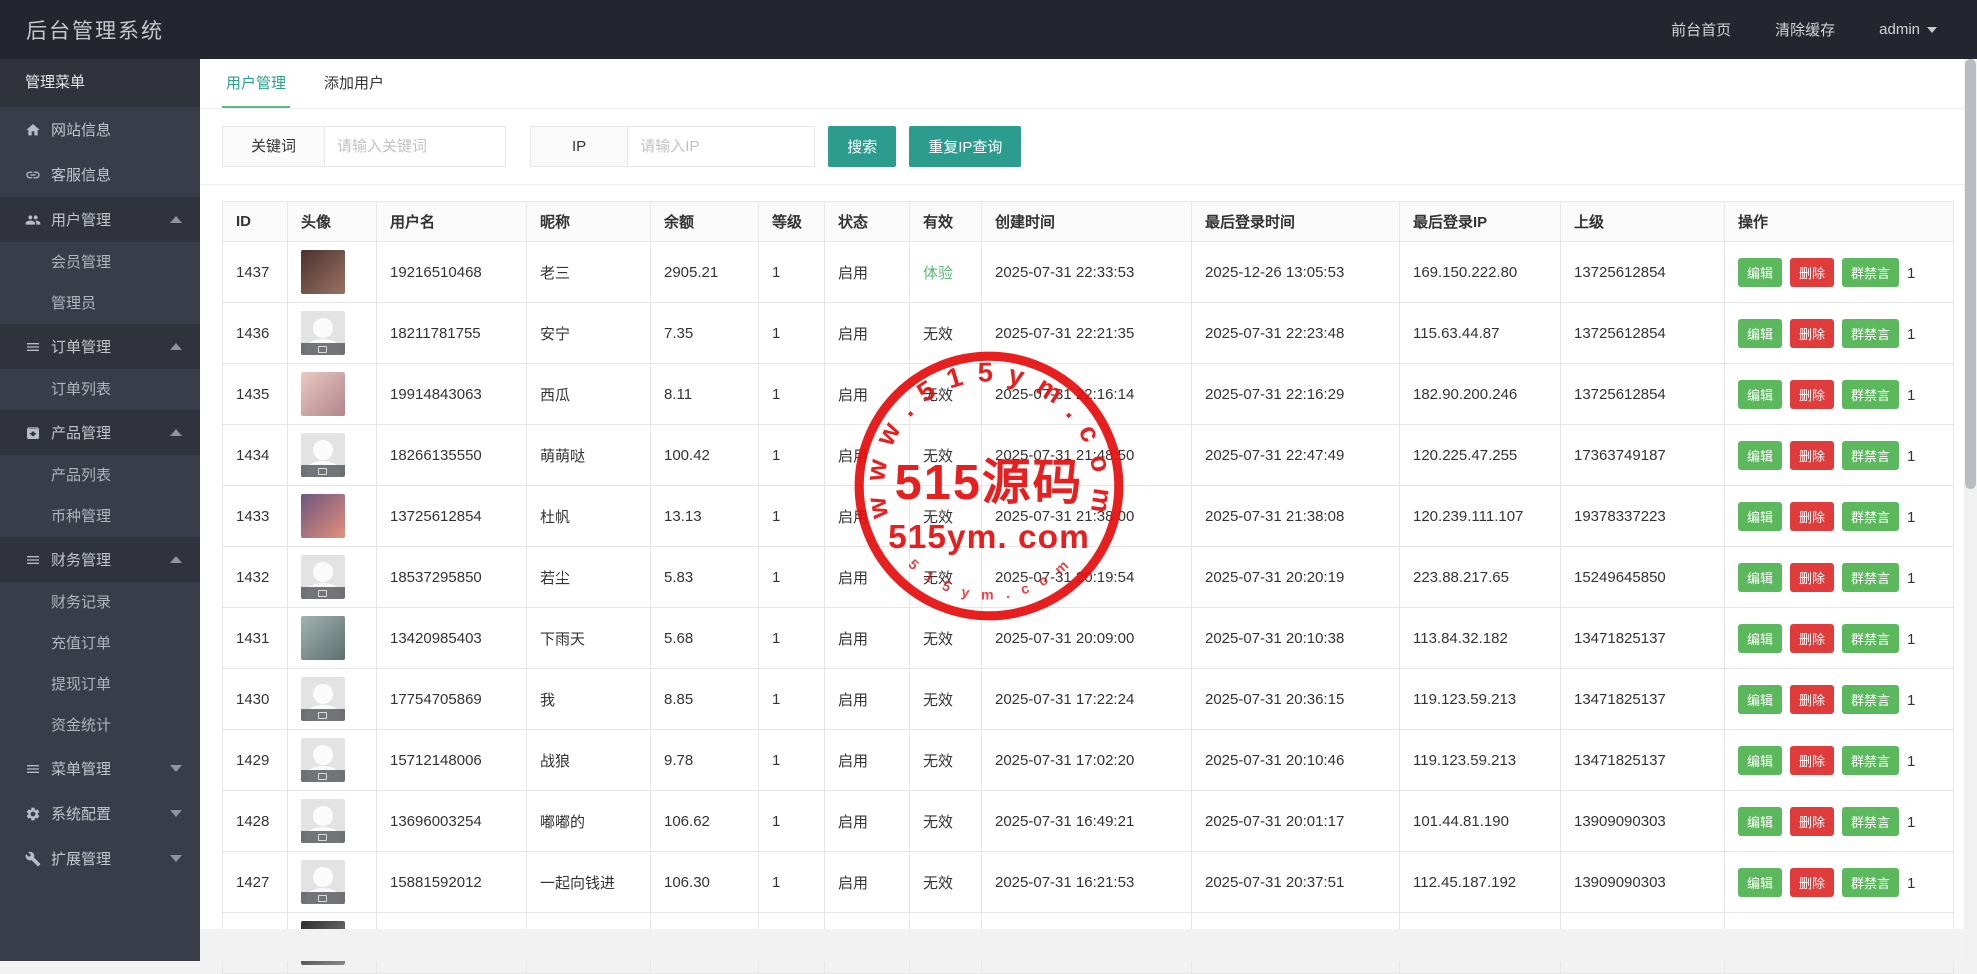  What do you see at coordinates (100, 389) in the screenshot?
I see `sidebar-subitem-订单列表: 订单列表` at bounding box center [100, 389].